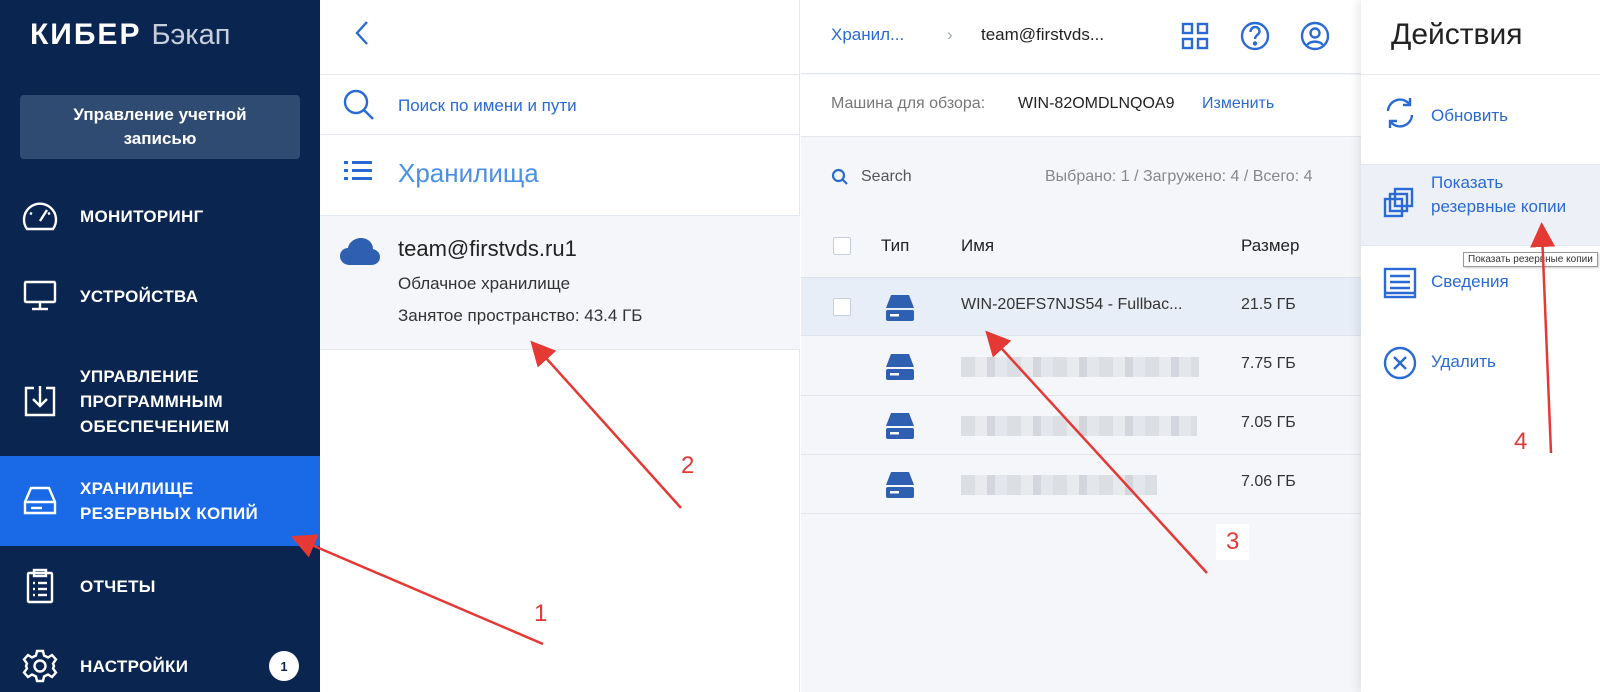 Image resolution: width=1600 pixels, height=692 pixels. Describe the element at coordinates (1530, 259) in the screenshot. I see `tooltip: Показать резервные копии` at that location.